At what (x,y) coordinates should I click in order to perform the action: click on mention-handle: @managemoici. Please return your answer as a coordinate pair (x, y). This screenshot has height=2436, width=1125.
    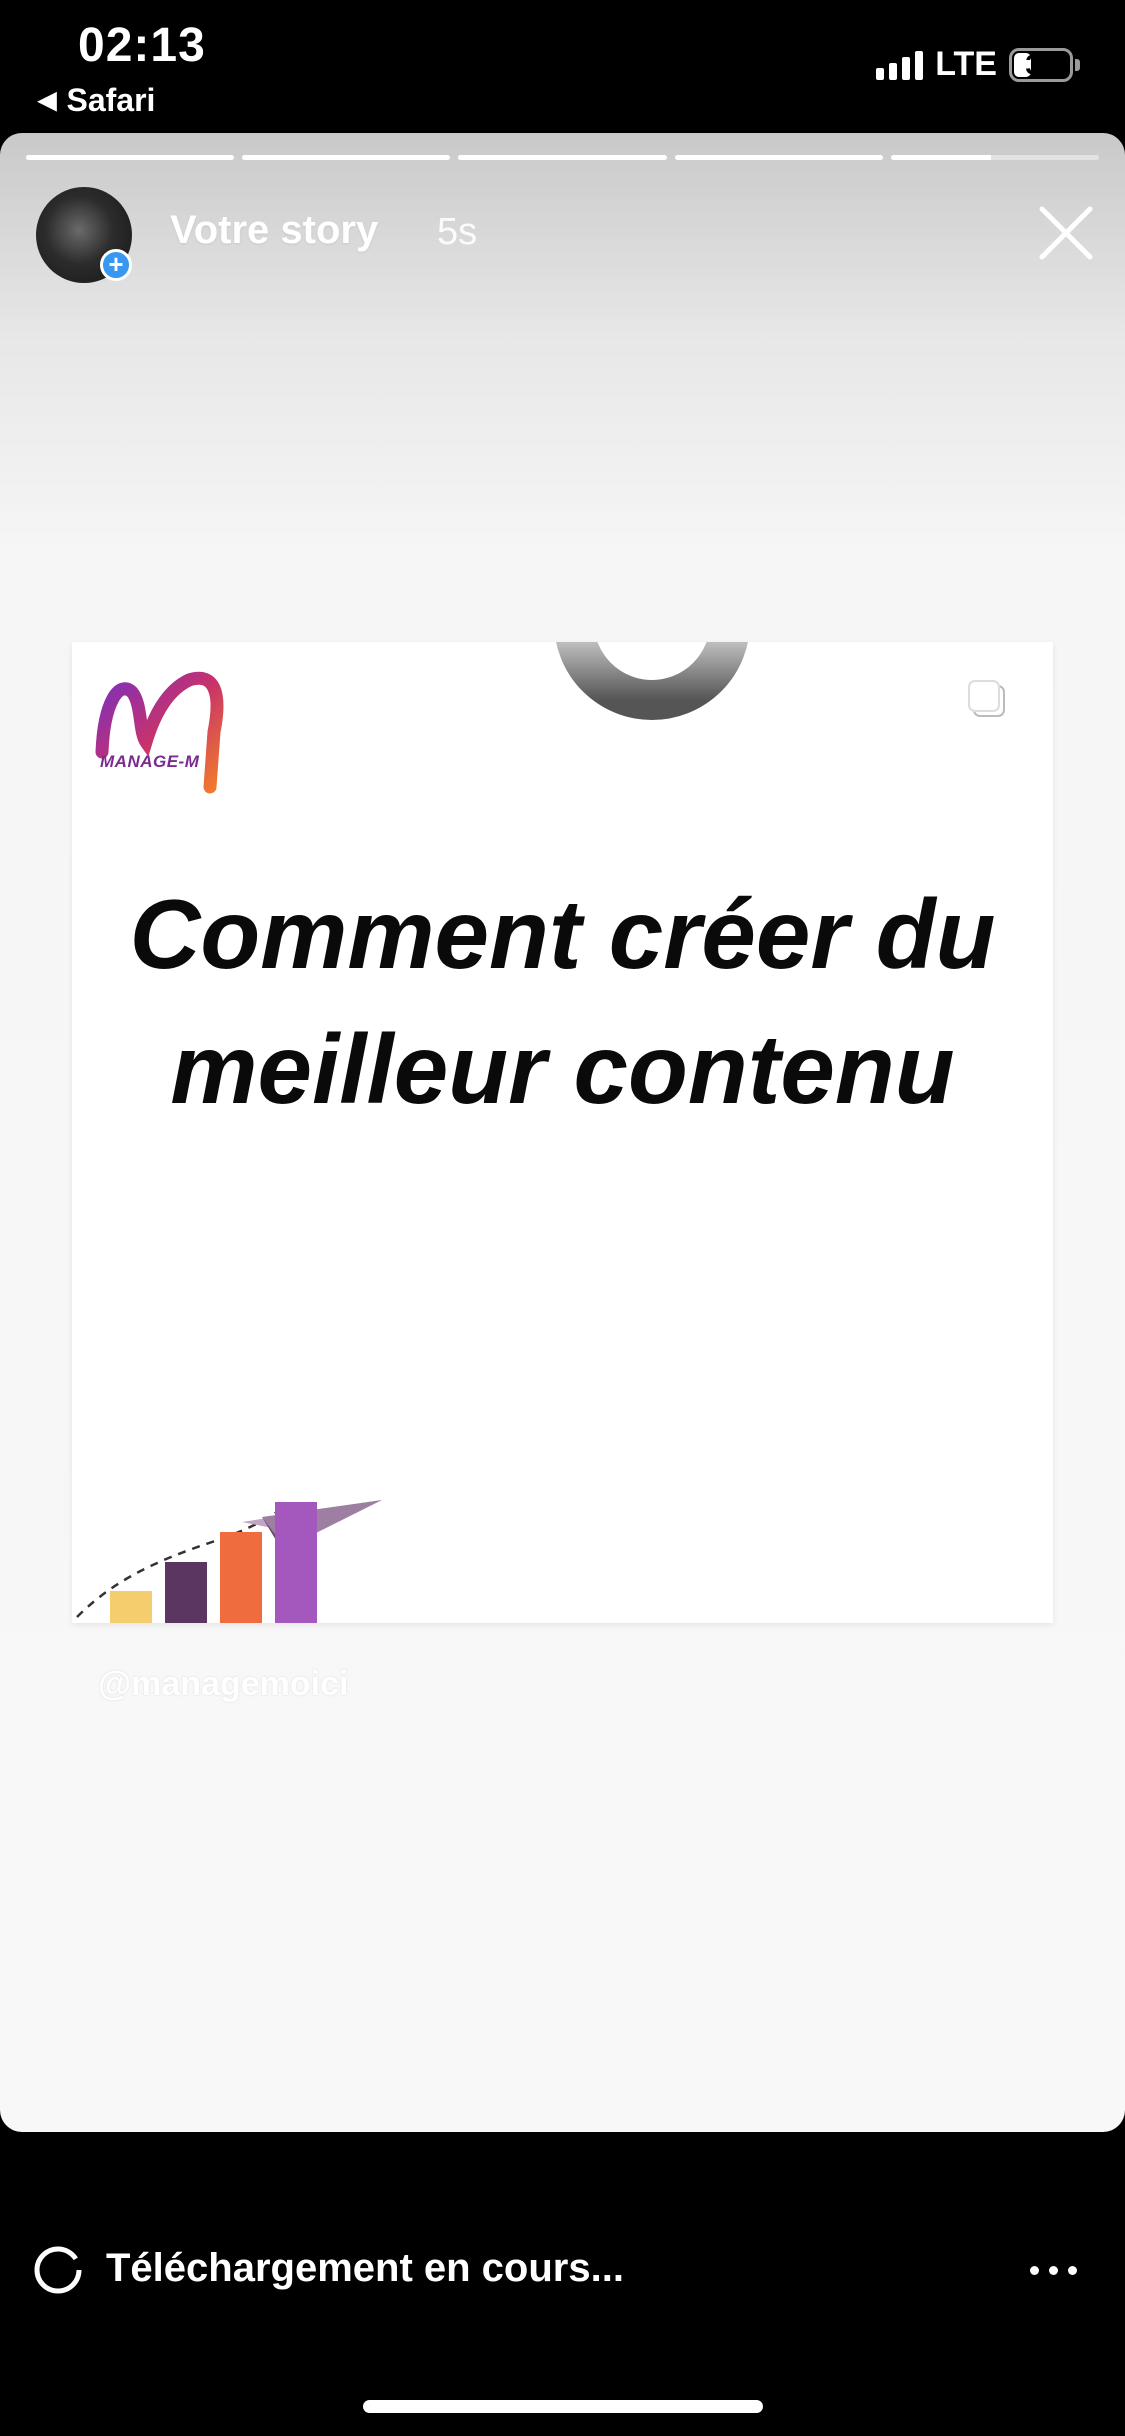
    Looking at the image, I should click on (223, 1684).